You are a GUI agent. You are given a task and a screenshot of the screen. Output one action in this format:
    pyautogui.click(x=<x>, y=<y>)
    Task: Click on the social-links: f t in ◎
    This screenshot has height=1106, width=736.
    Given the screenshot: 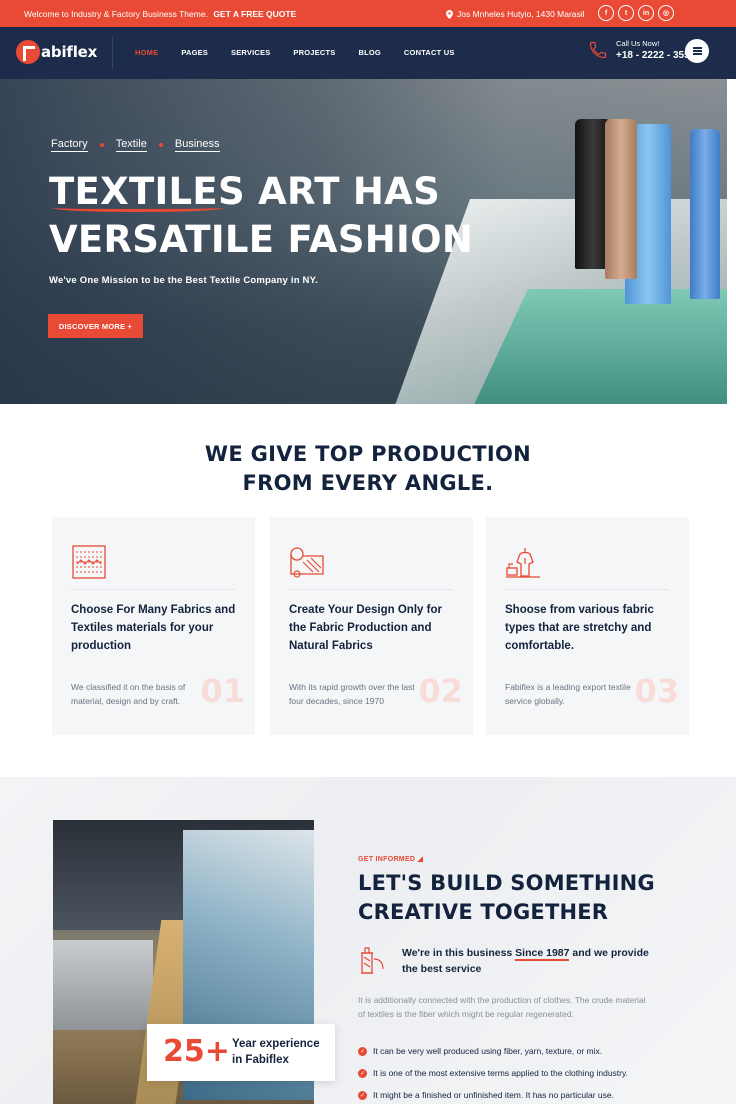 What is the action you would take?
    pyautogui.click(x=636, y=13)
    